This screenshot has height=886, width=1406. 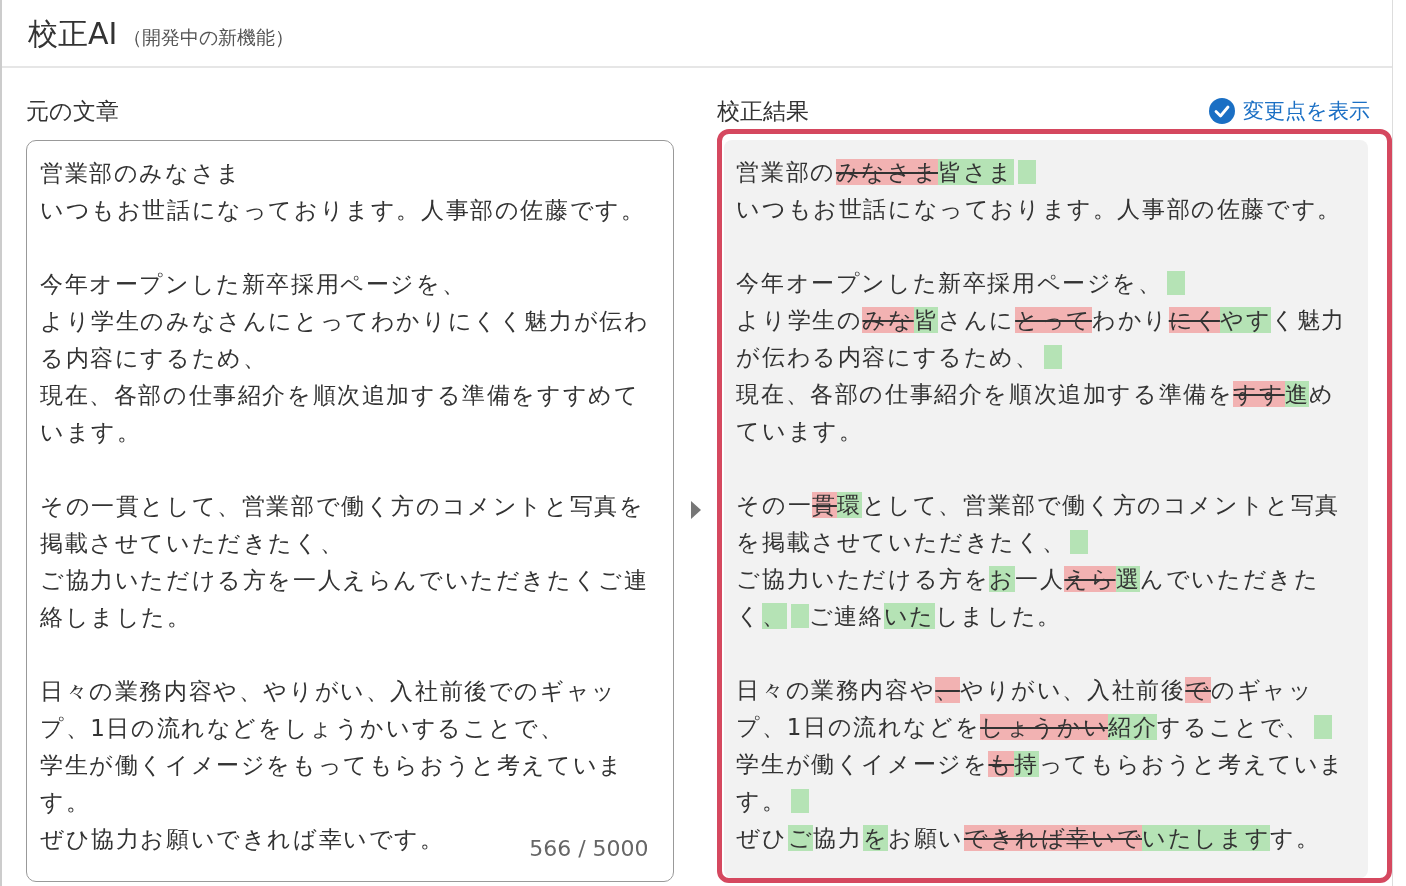 What do you see at coordinates (343, 210) in the screenshot?
I see `text-line: いつもお世話になっております。人事部の佐藤です。` at bounding box center [343, 210].